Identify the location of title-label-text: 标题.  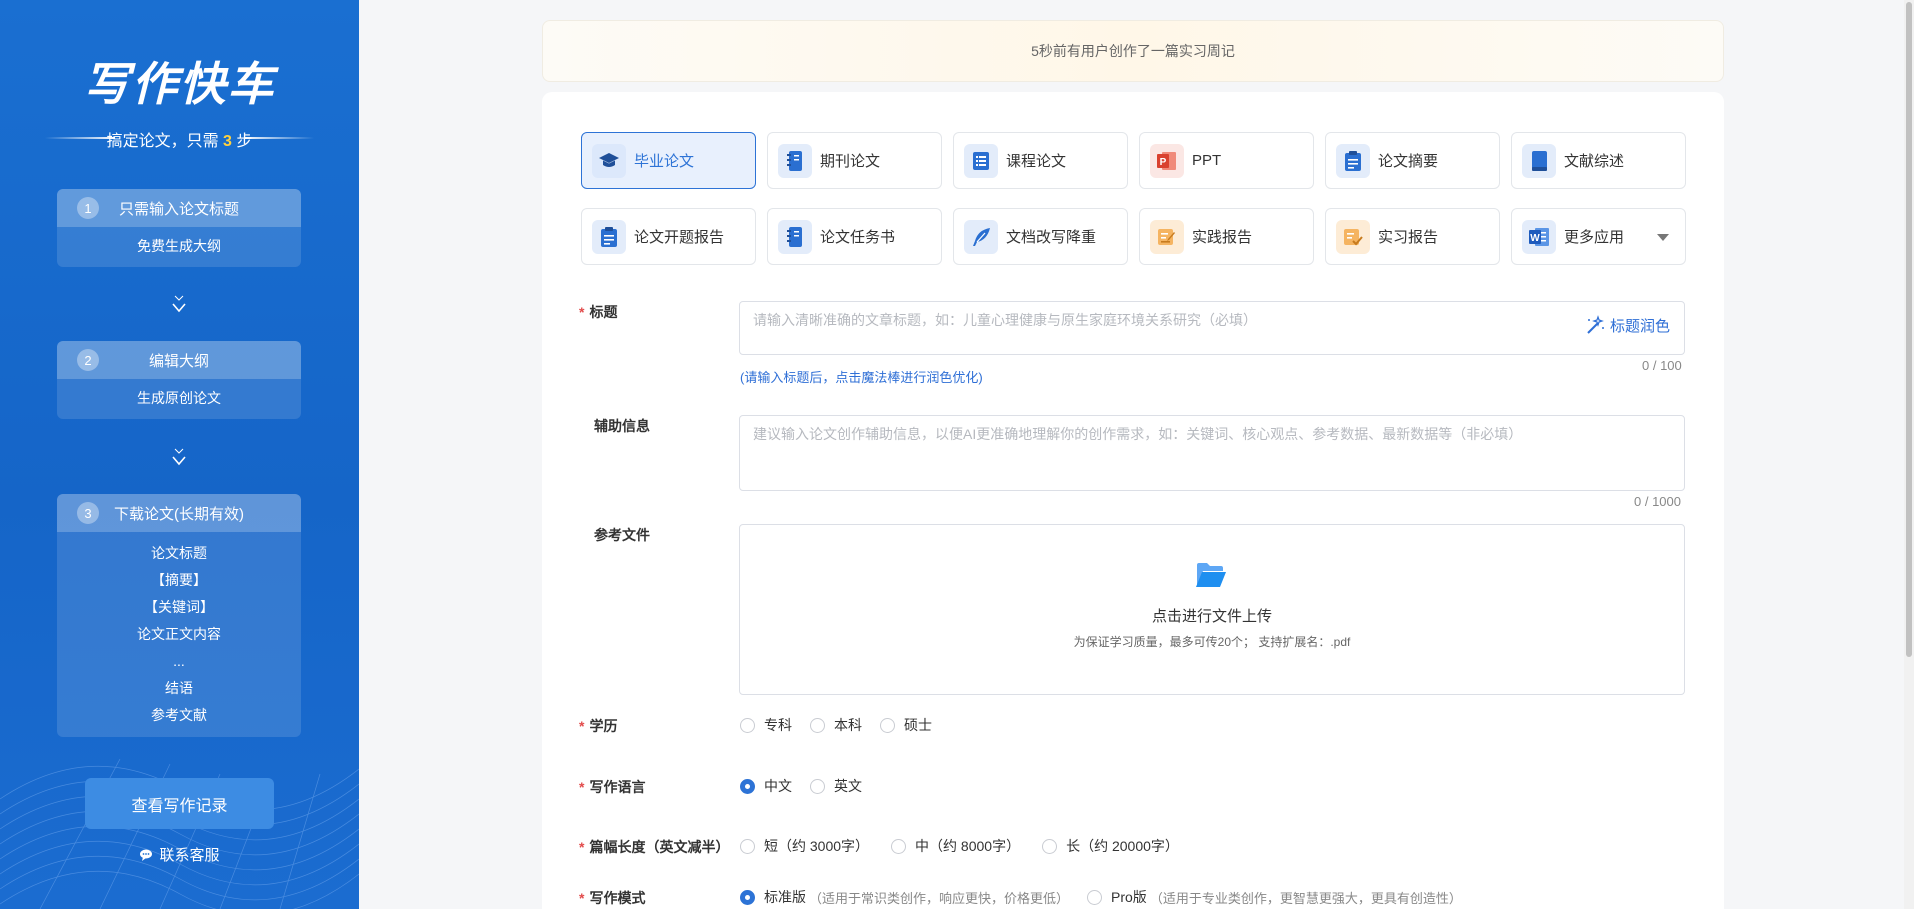
(603, 312).